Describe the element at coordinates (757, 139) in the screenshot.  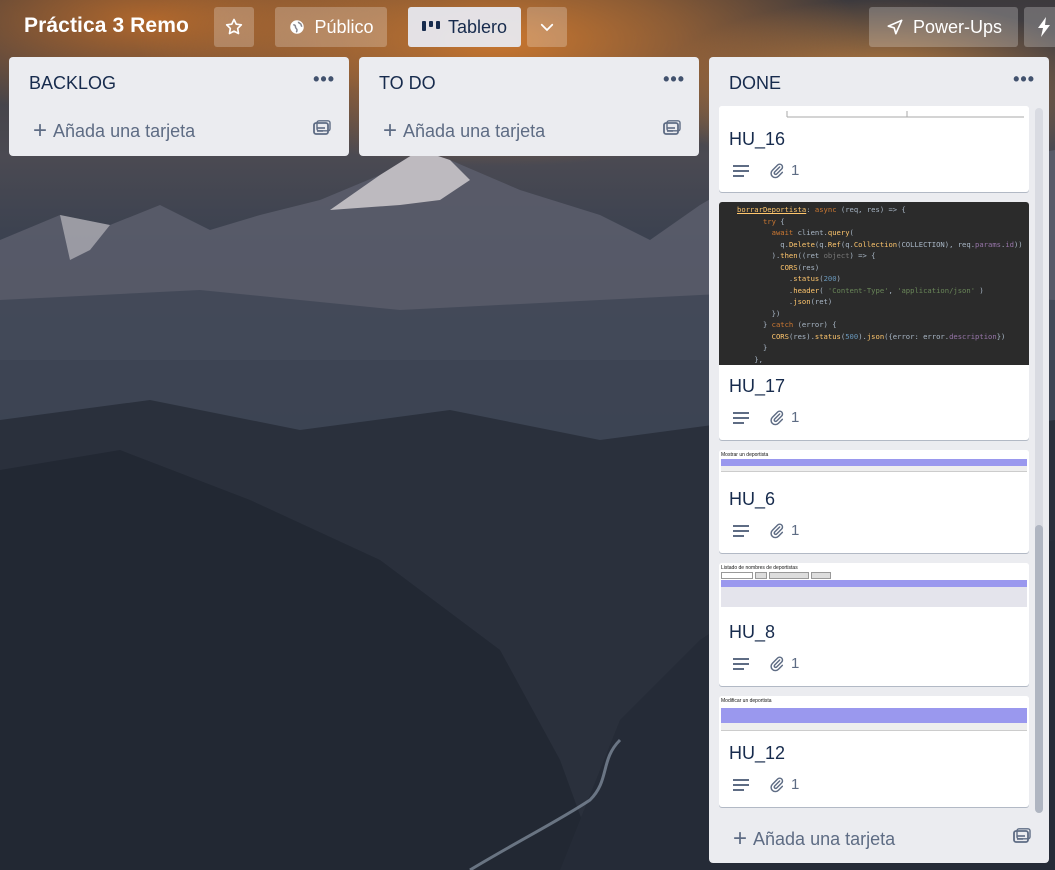
I see `card-title: HU_16` at that location.